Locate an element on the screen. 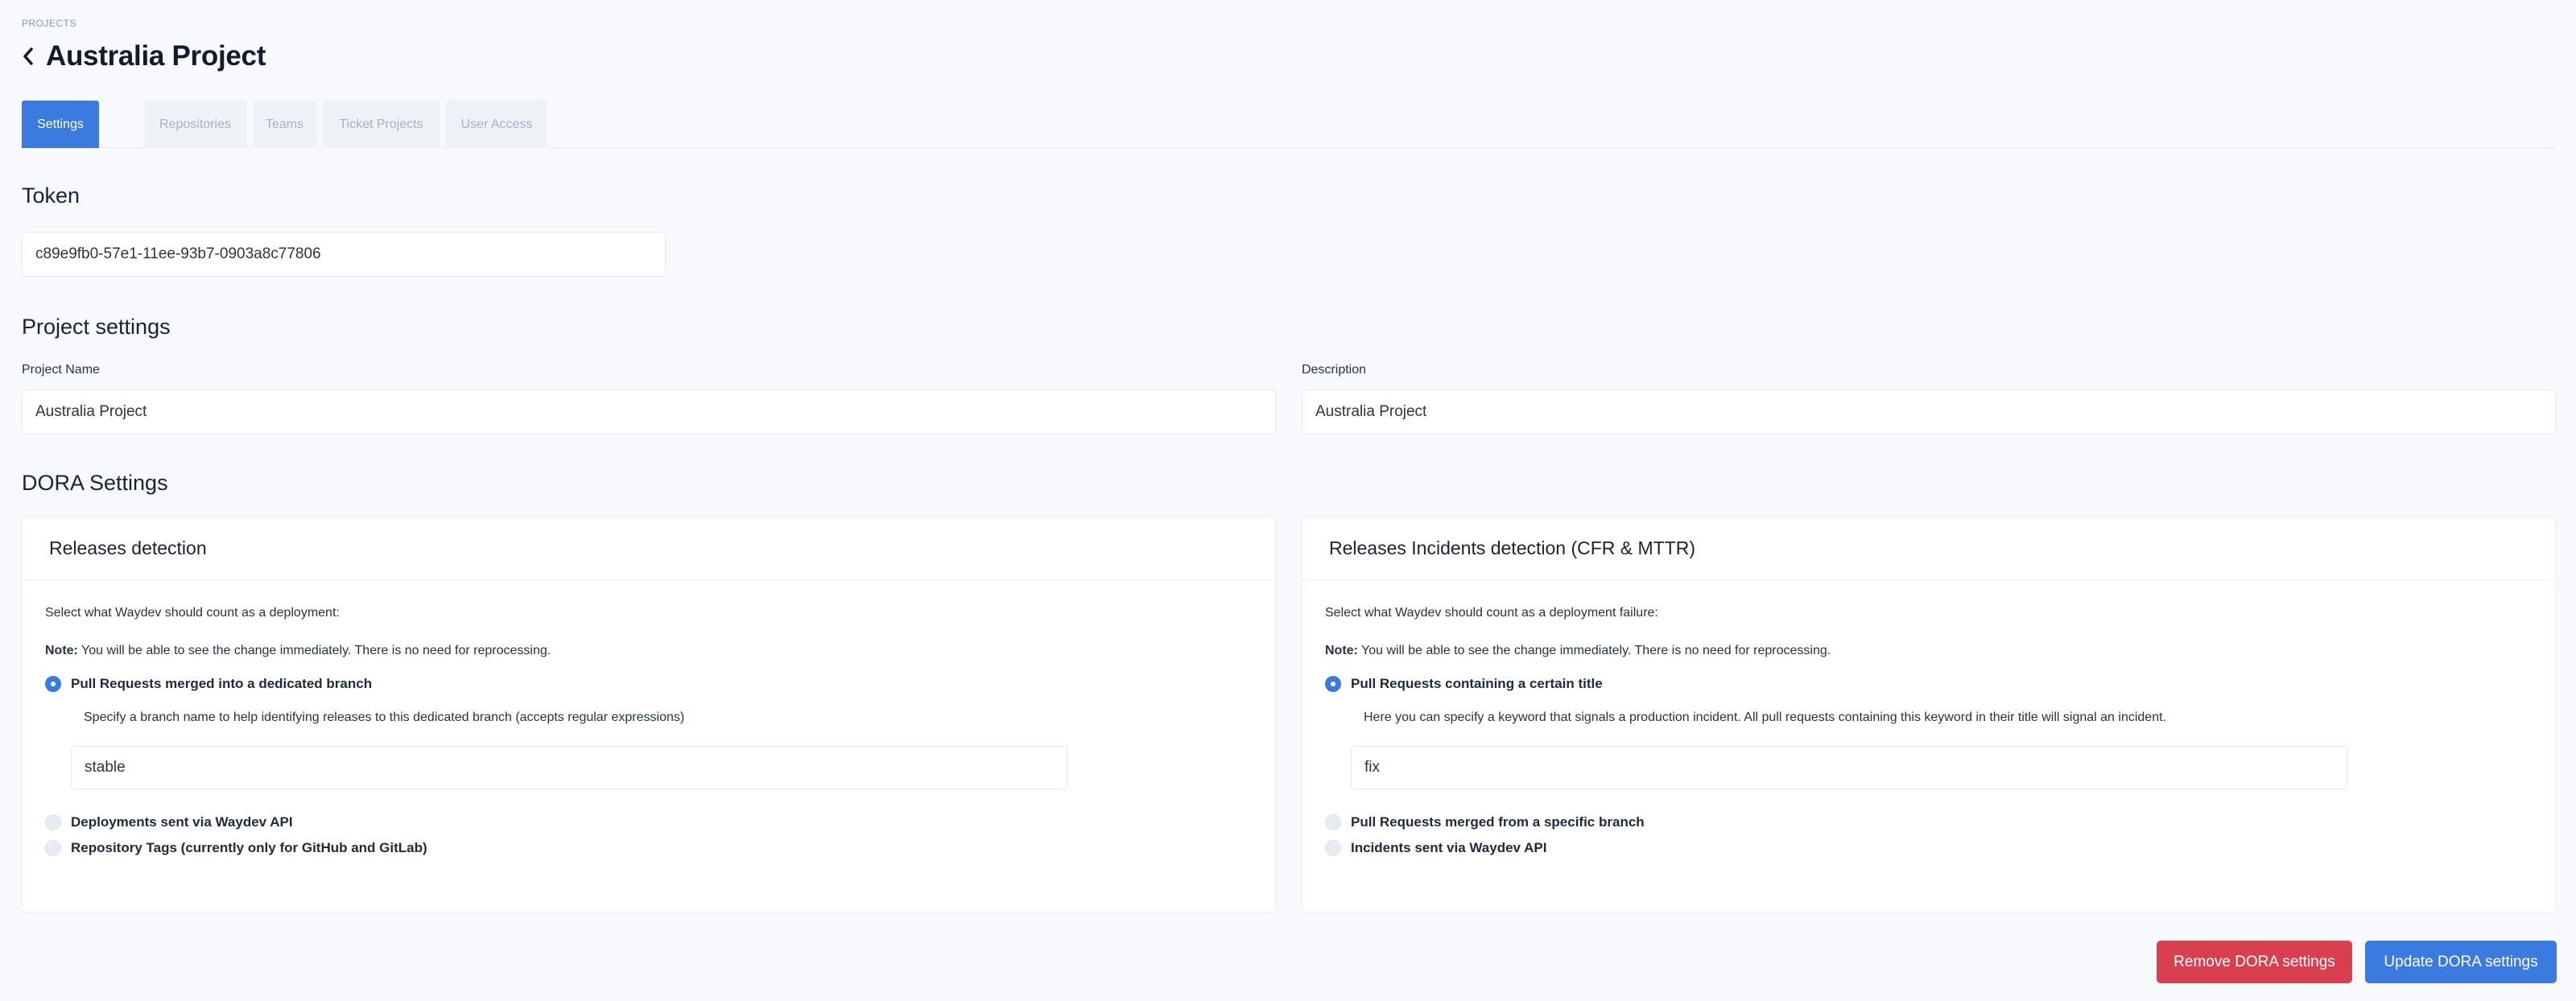  radio-pr-title: Pull Requests containing a certain title is located at coordinates (1464, 684).